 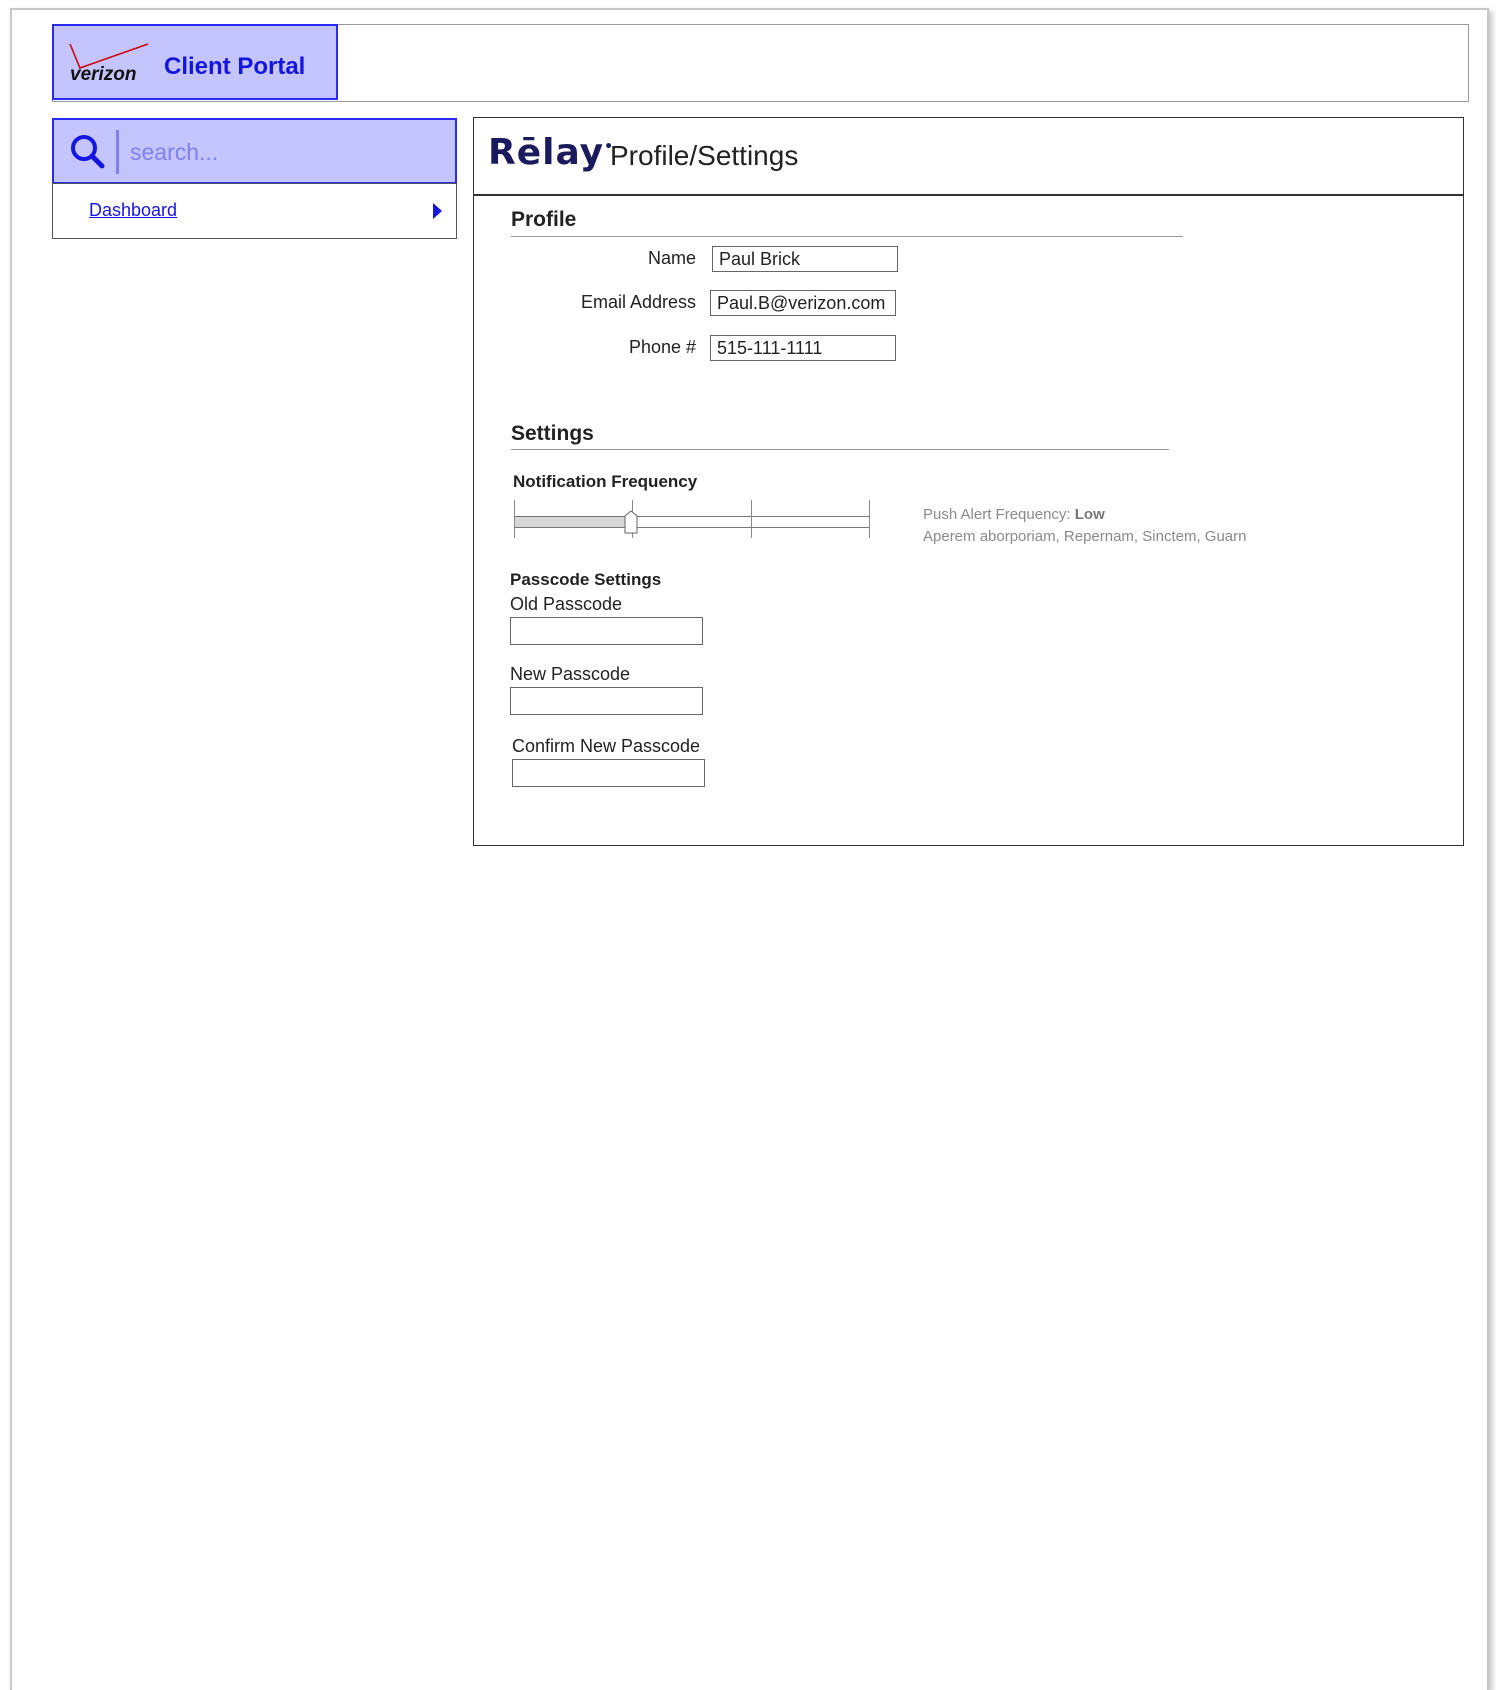 What do you see at coordinates (605, 481) in the screenshot?
I see `notification-frequency-label: Notification Frequency` at bounding box center [605, 481].